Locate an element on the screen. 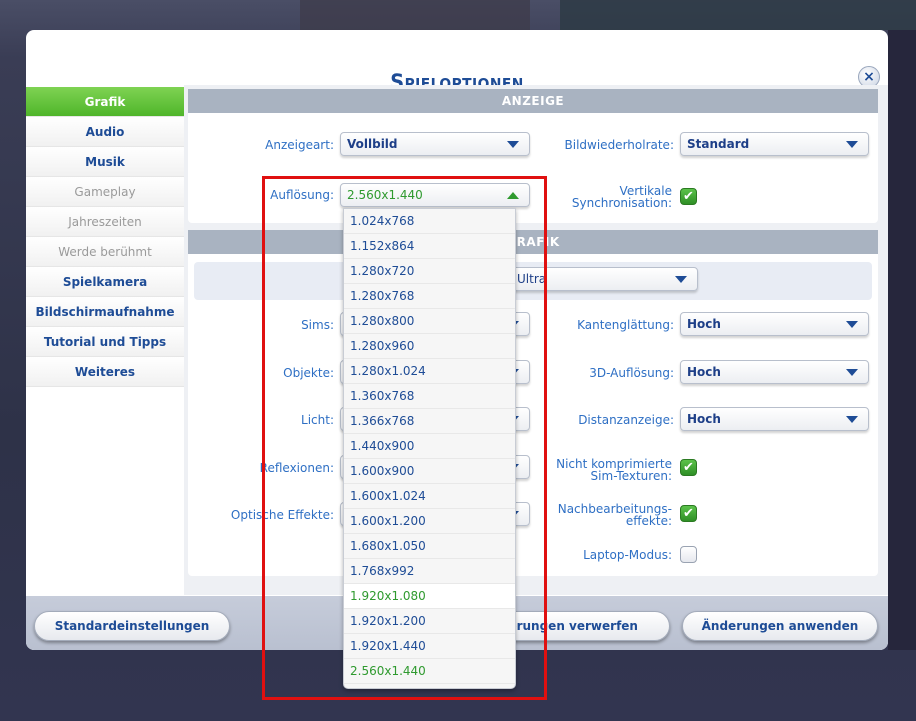  sims-label: Sims: is located at coordinates (317, 325).